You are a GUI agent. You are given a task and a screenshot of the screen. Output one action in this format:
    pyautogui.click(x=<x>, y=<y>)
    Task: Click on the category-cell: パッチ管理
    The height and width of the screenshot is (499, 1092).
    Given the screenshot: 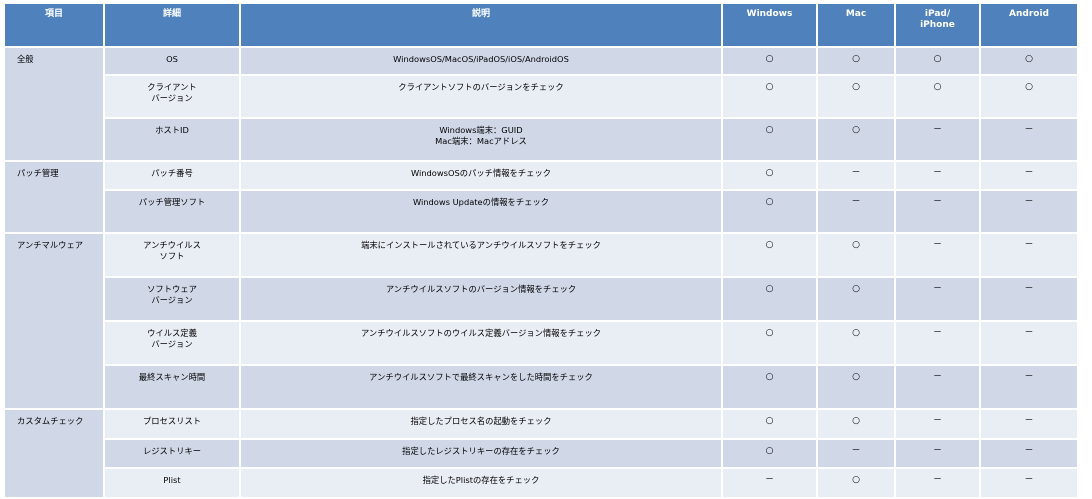 What is the action you would take?
    pyautogui.click(x=54, y=197)
    